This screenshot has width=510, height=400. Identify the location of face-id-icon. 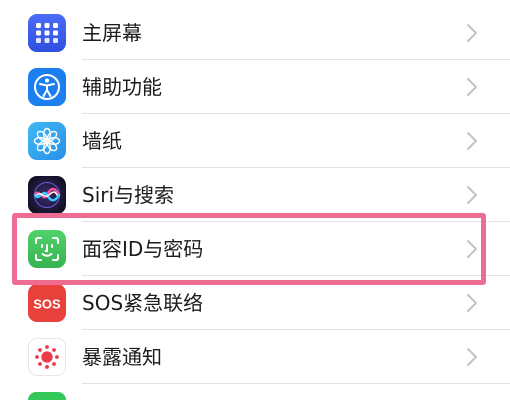
(47, 249).